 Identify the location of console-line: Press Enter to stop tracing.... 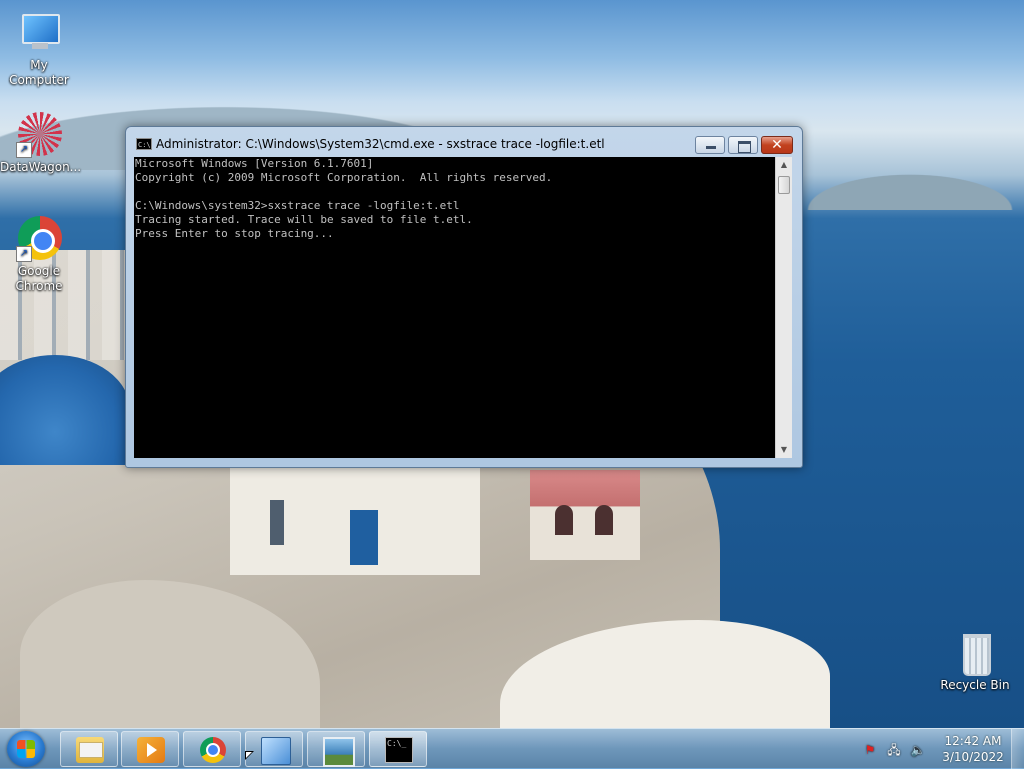
(234, 233).